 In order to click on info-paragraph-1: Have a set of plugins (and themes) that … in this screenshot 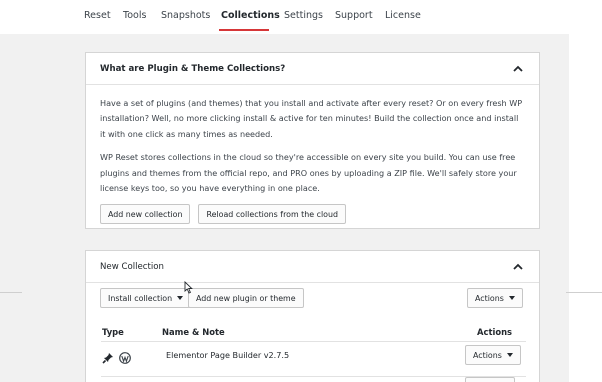, I will do `click(311, 118)`.